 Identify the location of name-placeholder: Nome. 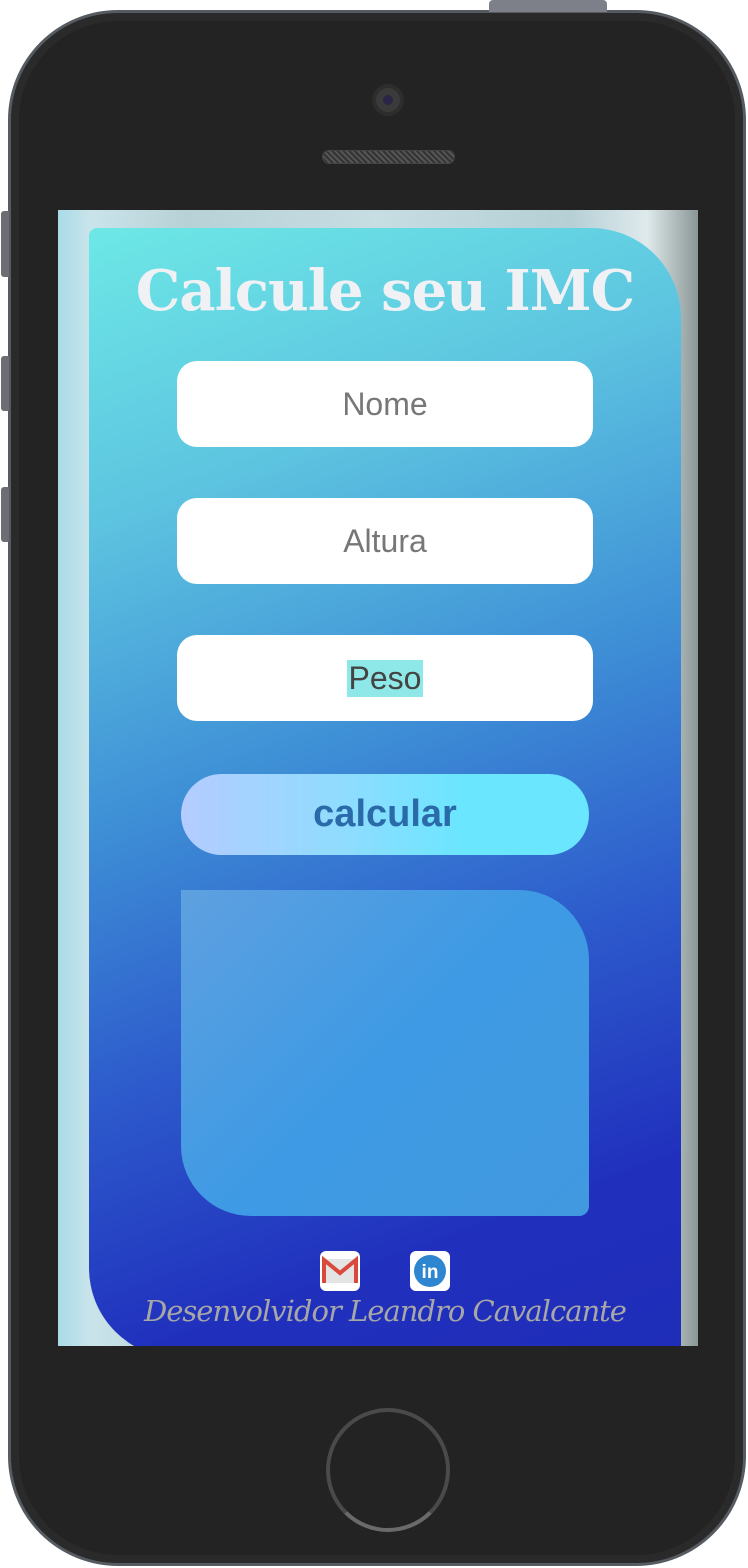
(385, 403).